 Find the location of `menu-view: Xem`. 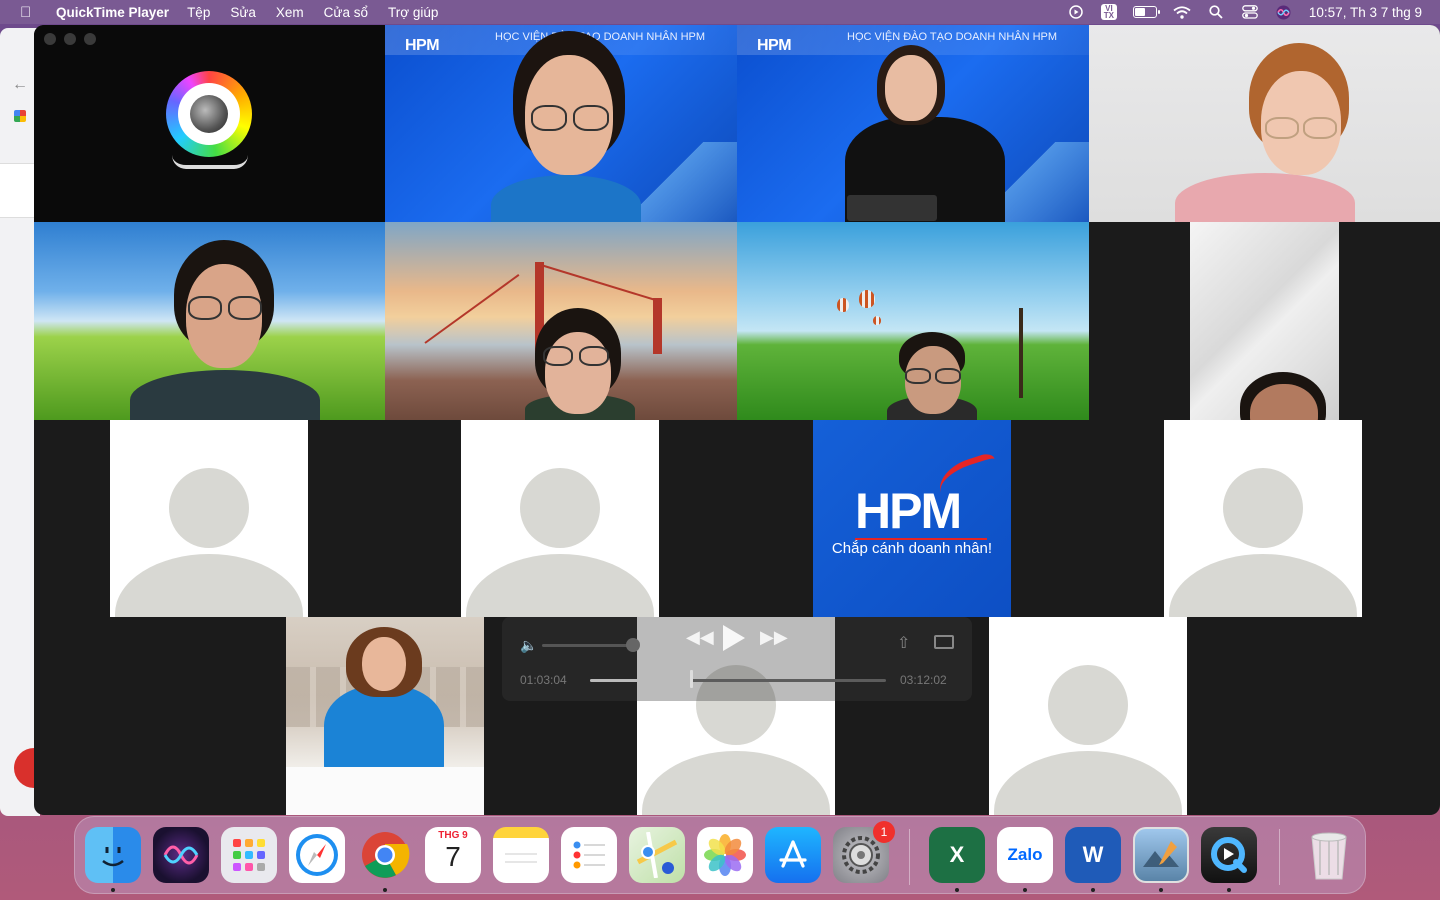

menu-view: Xem is located at coordinates (290, 12).